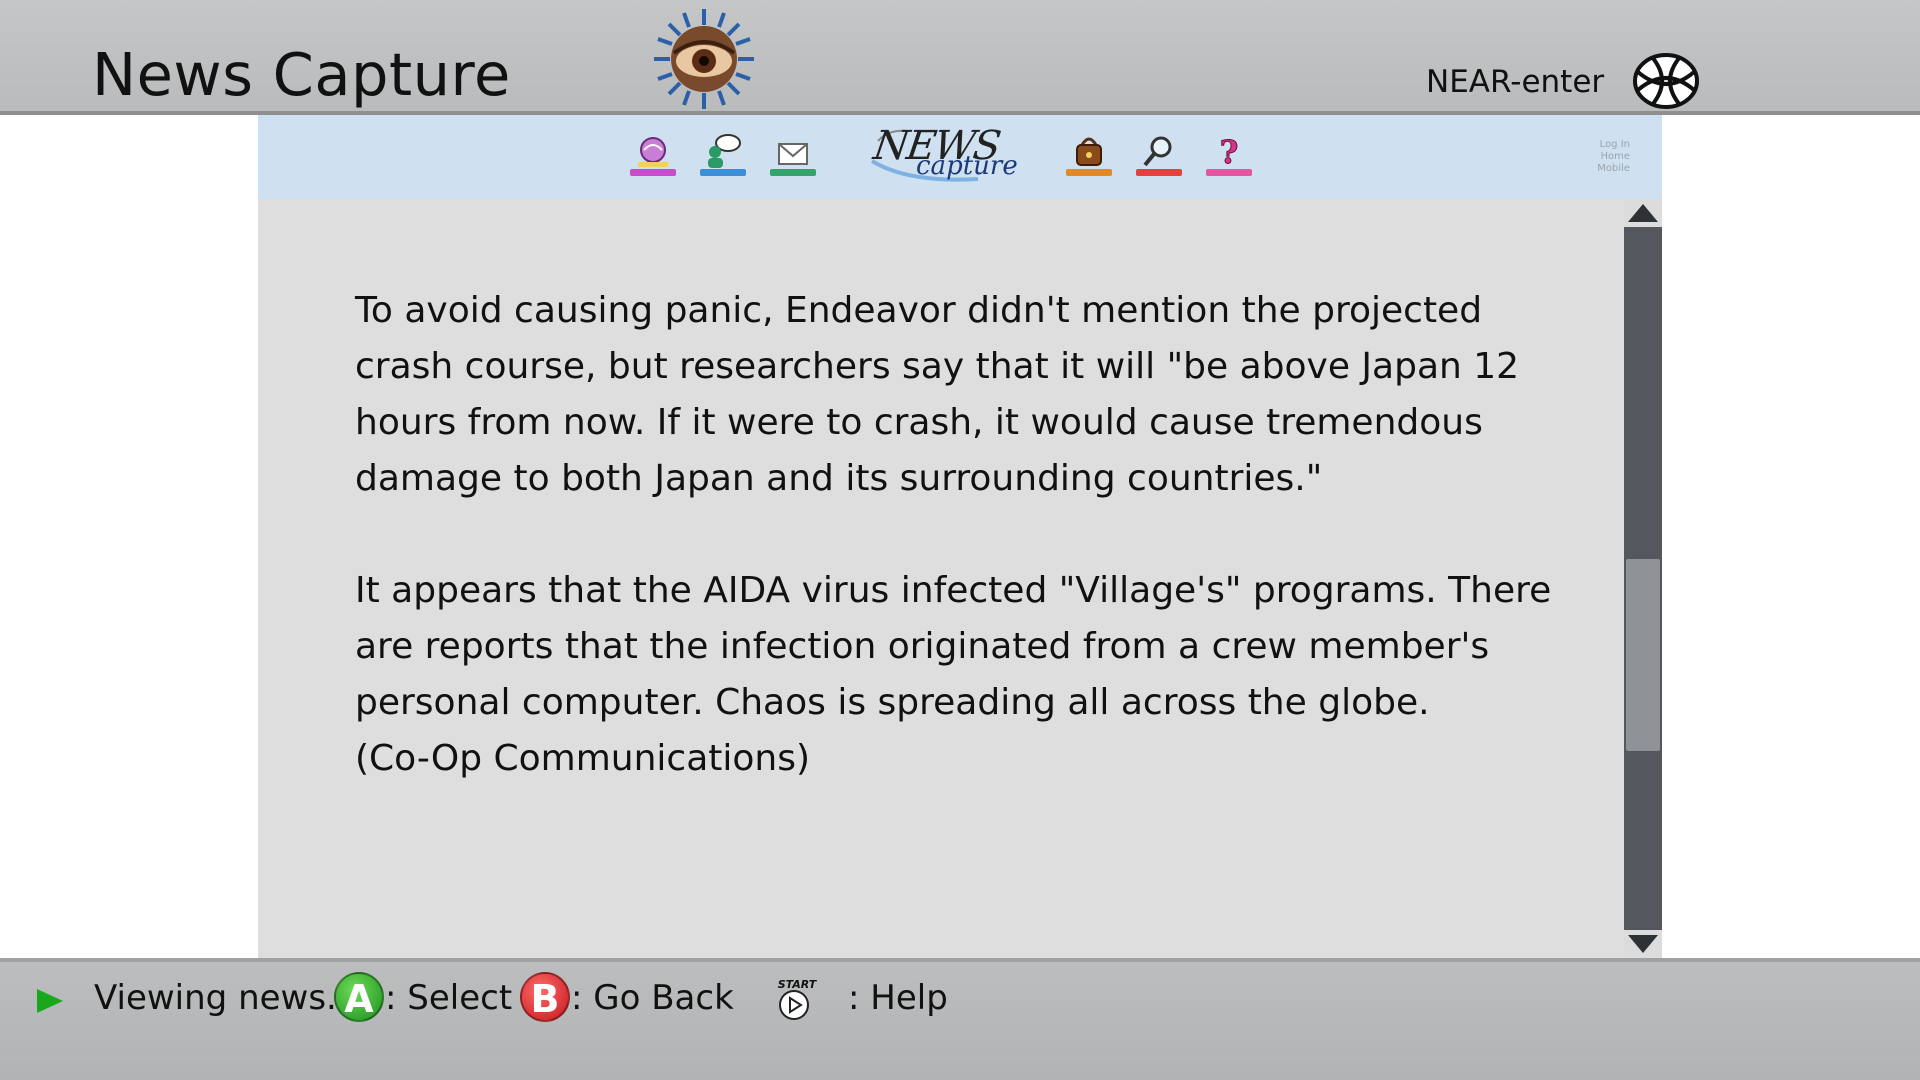  I want to click on arrow-up-icon, so click(1643, 213).